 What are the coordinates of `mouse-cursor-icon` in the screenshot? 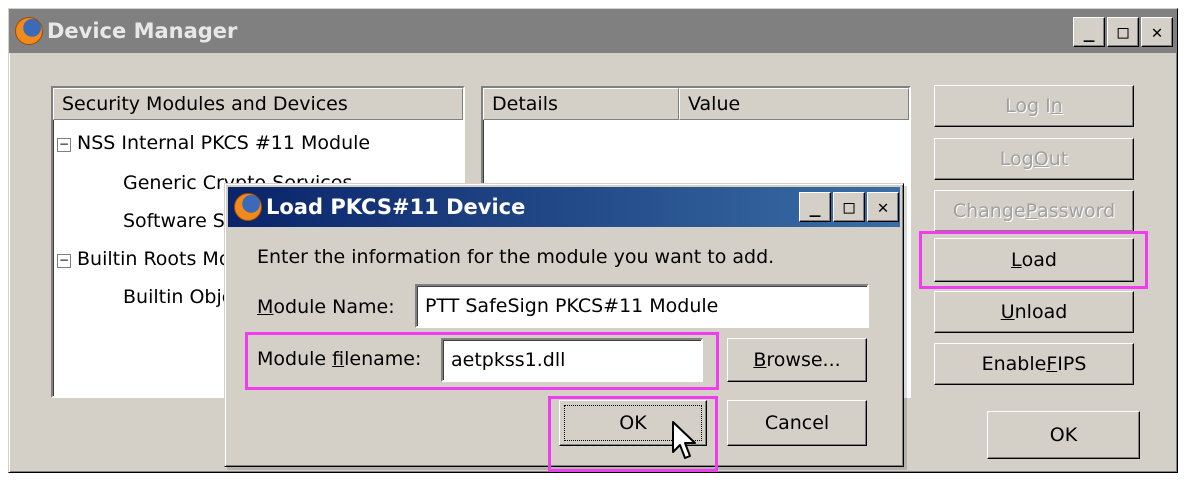 It's located at (684, 440).